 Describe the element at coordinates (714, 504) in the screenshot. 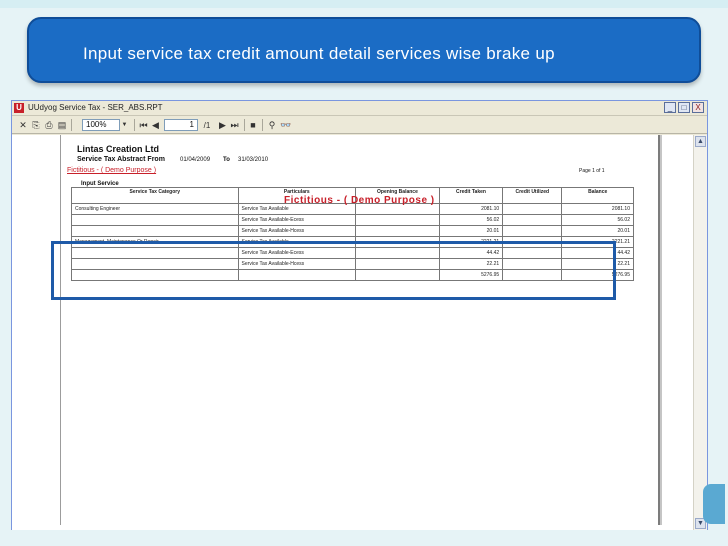

I see `slide-decoration` at that location.